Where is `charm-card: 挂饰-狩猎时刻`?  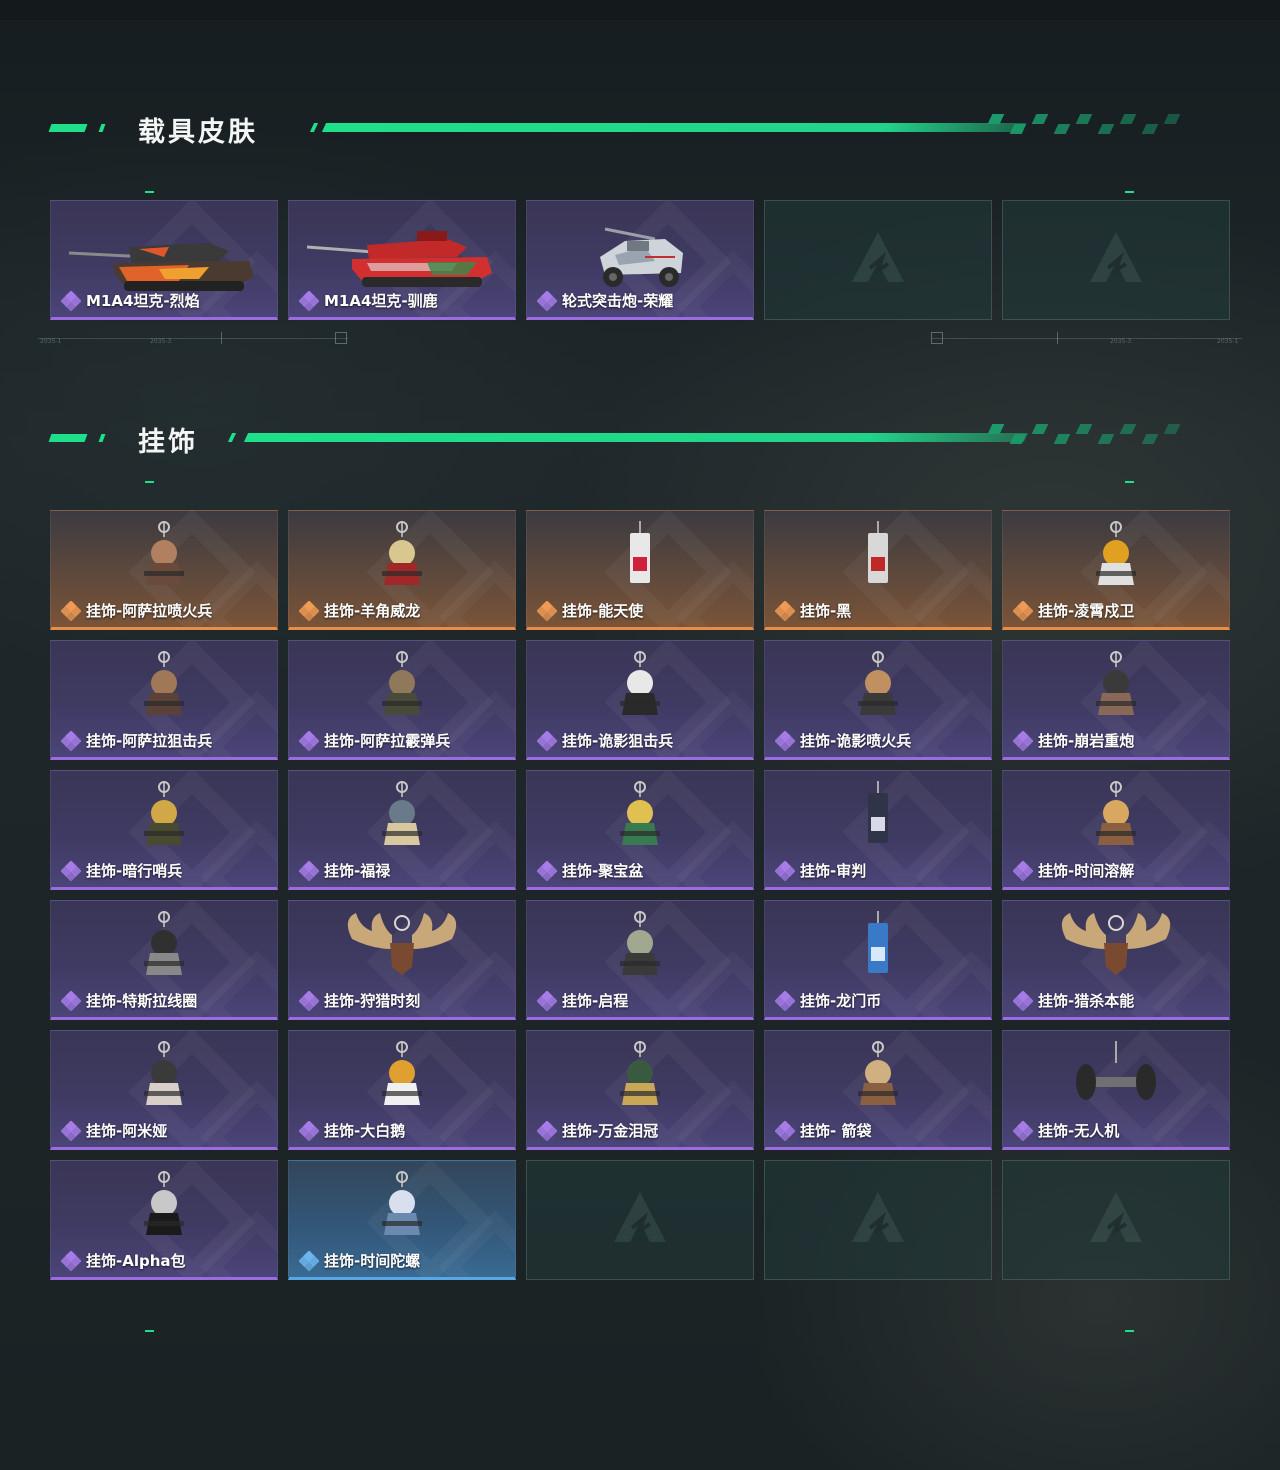 charm-card: 挂饰-狩猎时刻 is located at coordinates (402, 960).